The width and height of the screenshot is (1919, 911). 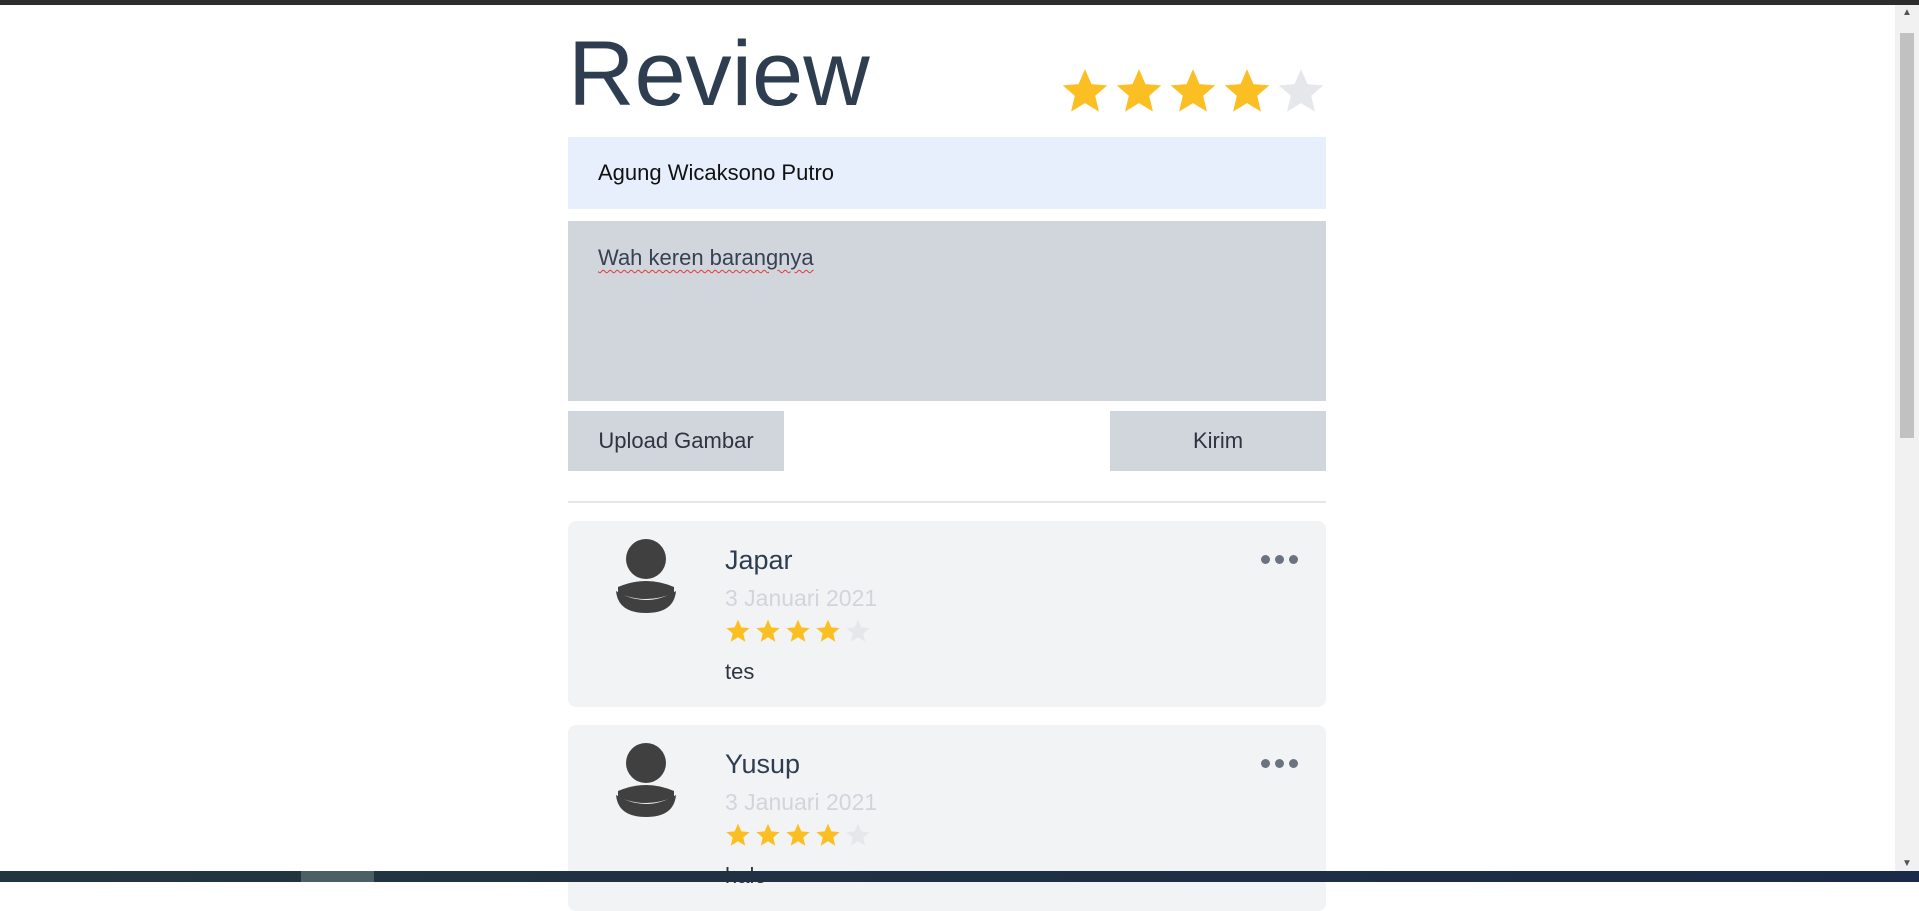 I want to click on scroll-up-icon: ▲, so click(x=1907, y=12).